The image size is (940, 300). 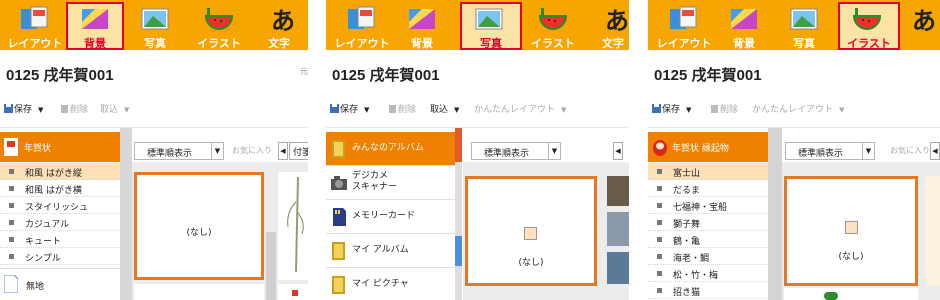 What do you see at coordinates (154, 71) in the screenshot?
I see `document-title-bar: 0125 戌年賀001 元` at bounding box center [154, 71].